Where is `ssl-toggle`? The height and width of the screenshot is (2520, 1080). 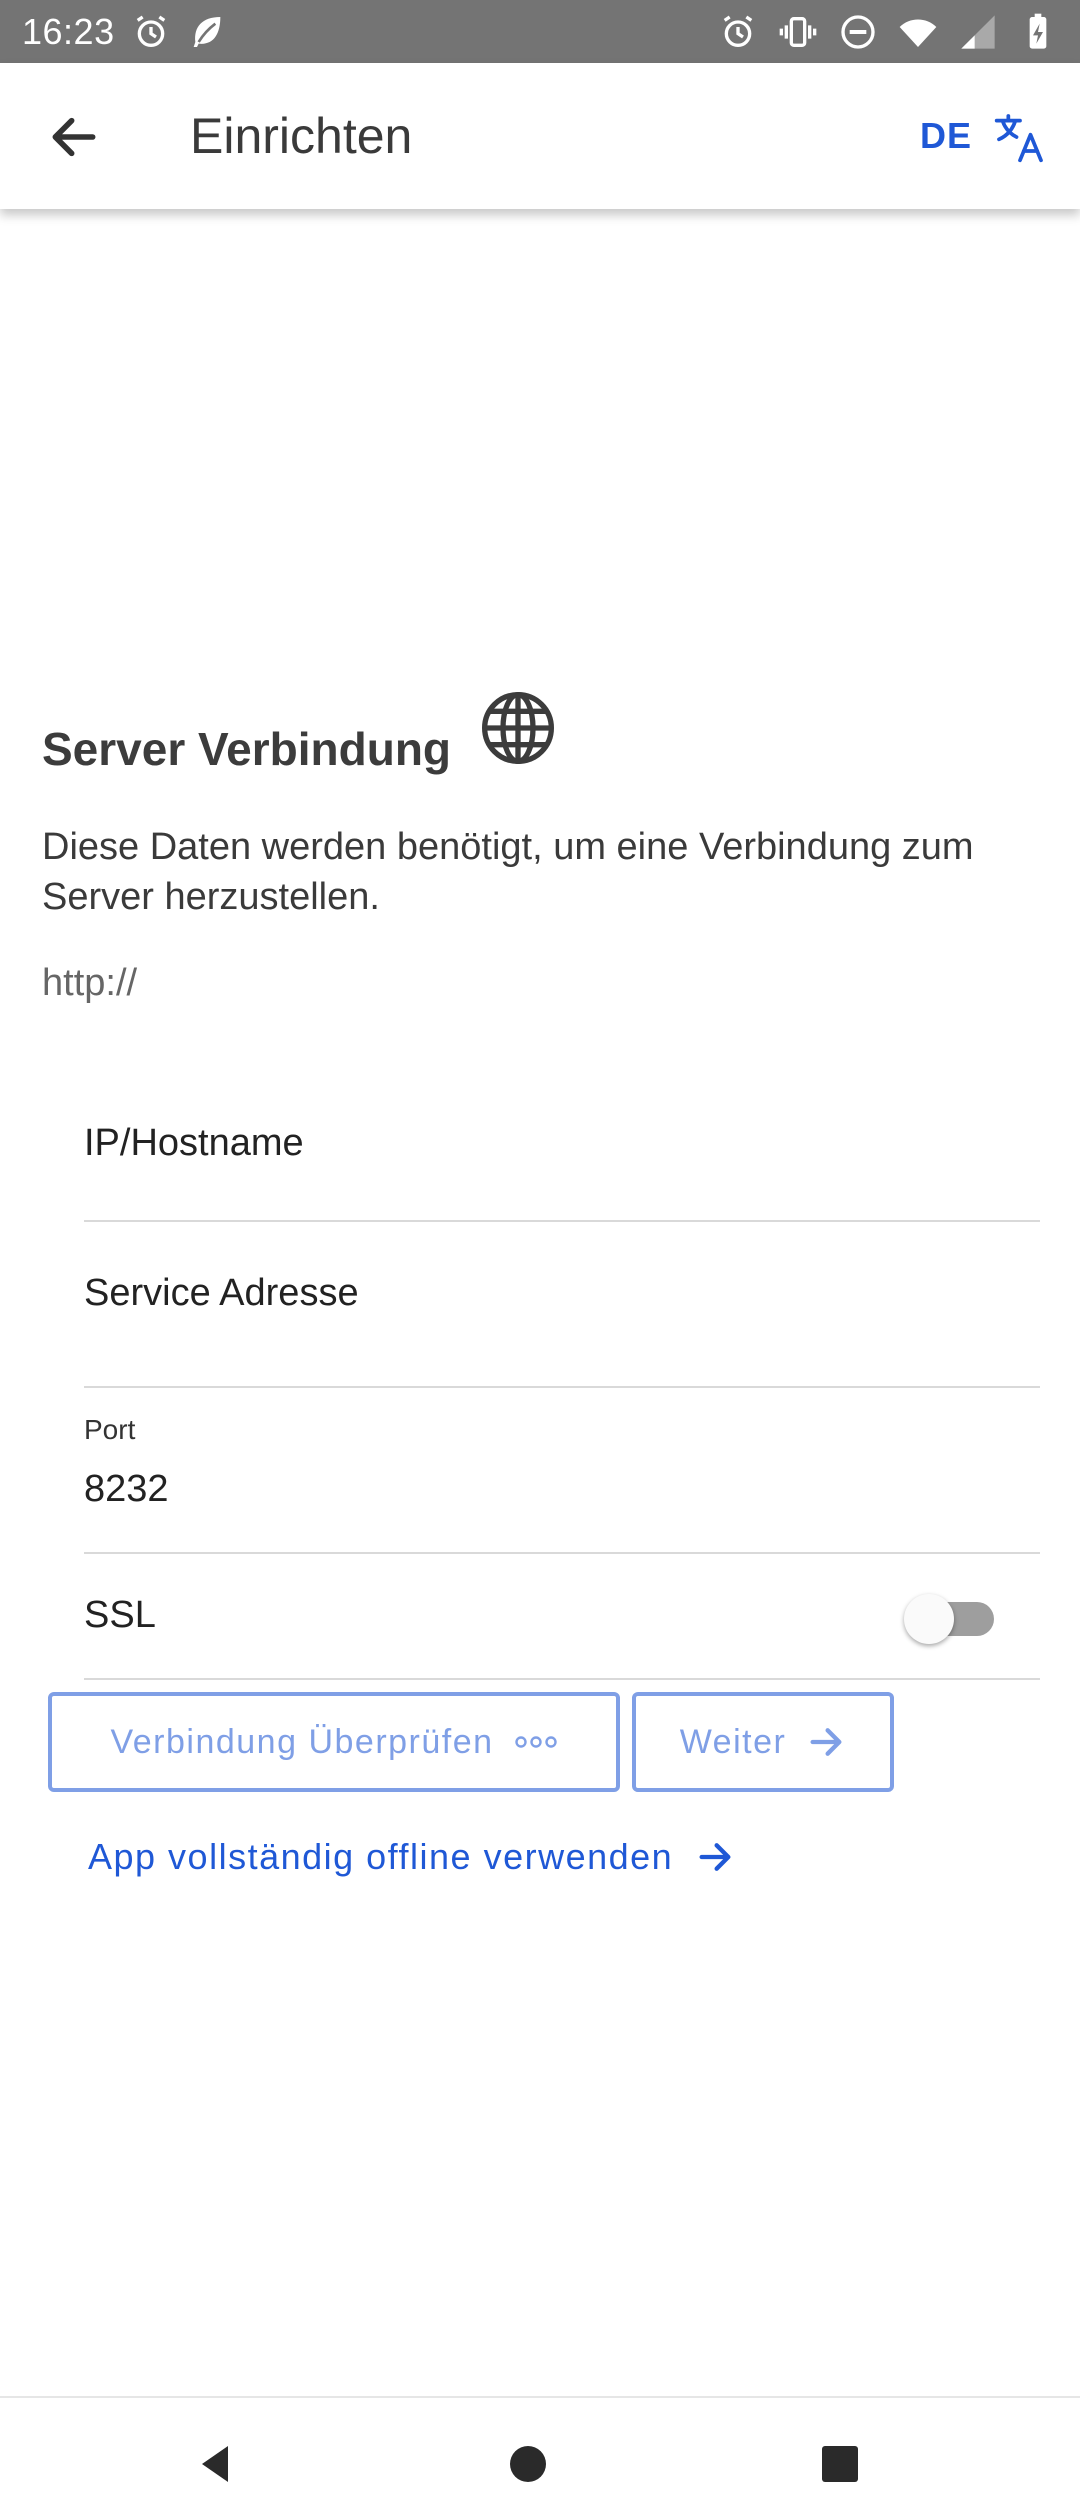 ssl-toggle is located at coordinates (952, 1619).